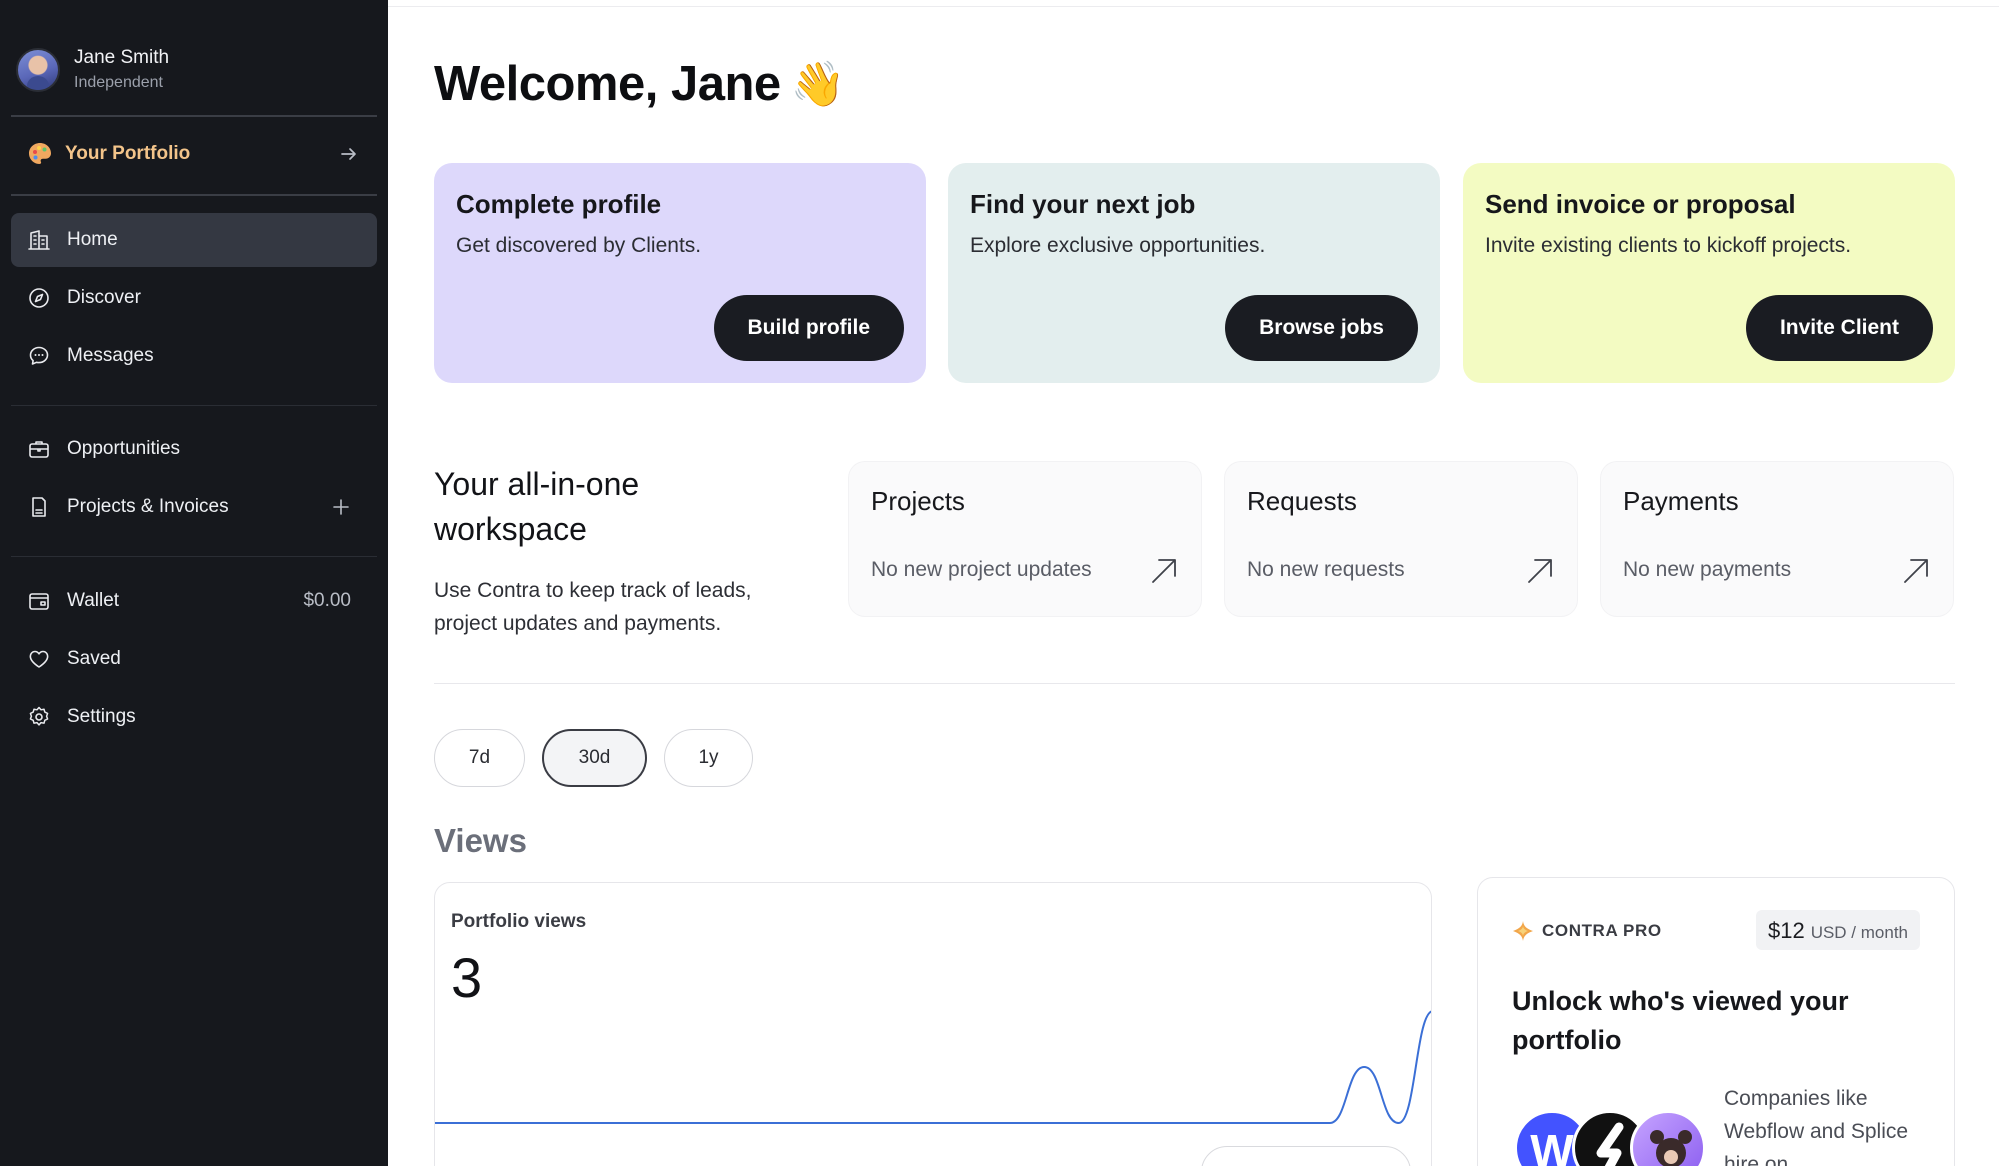  What do you see at coordinates (194, 449) in the screenshot?
I see `sidebar-item-opportunities: Opportunities` at bounding box center [194, 449].